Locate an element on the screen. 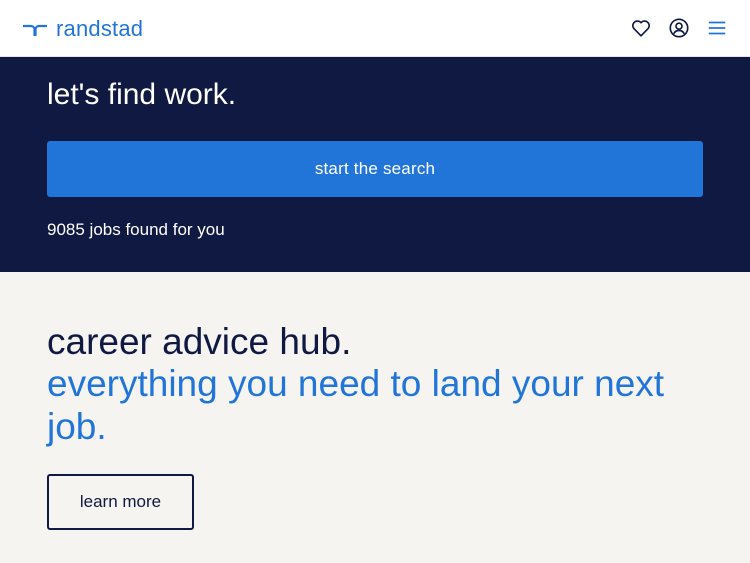 This screenshot has width=750, height=563. randstad-logo-mark-icon is located at coordinates (35, 30).